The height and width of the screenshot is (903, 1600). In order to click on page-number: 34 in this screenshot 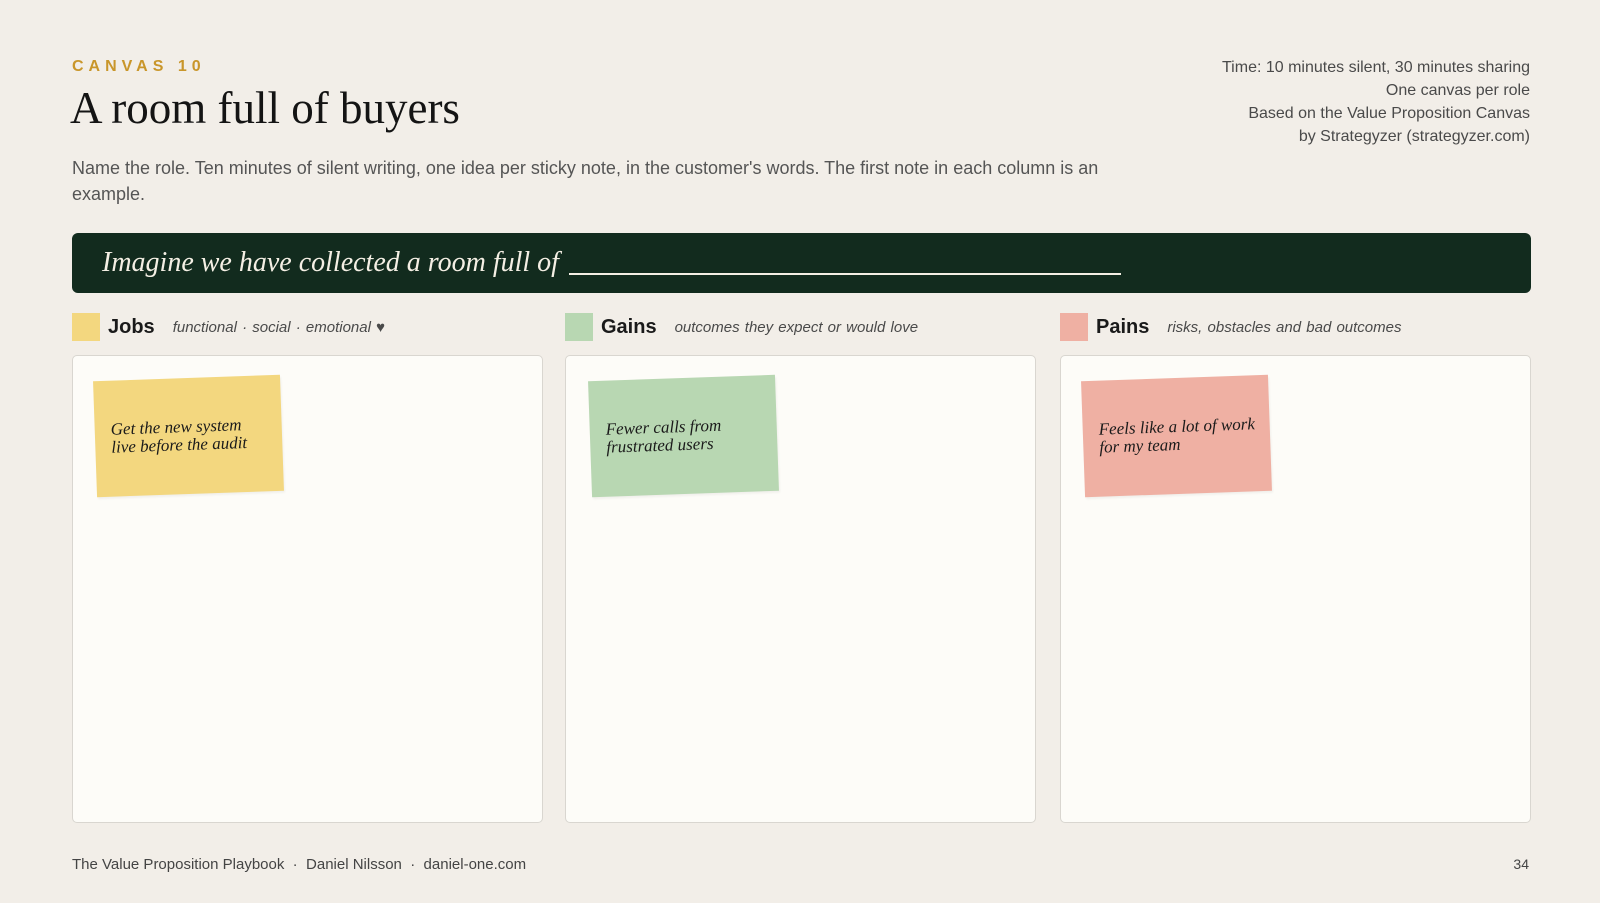, I will do `click(1521, 864)`.